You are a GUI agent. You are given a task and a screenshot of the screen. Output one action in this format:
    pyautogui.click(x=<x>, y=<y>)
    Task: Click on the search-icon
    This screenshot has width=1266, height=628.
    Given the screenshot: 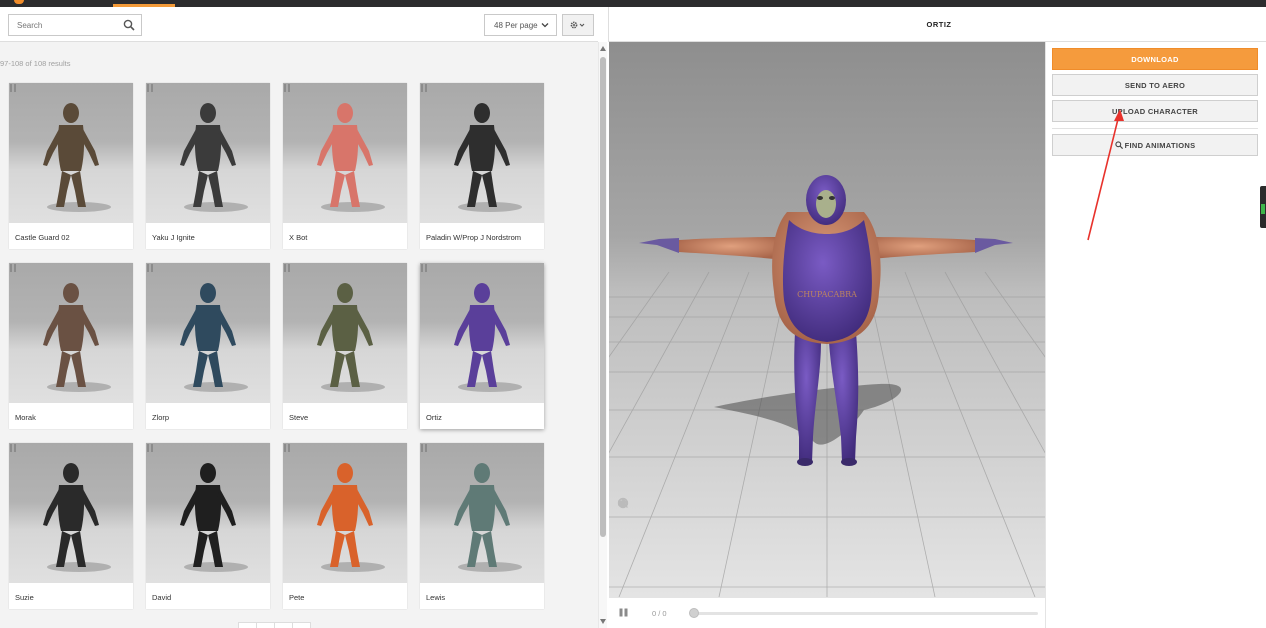 What is the action you would take?
    pyautogui.click(x=129, y=25)
    